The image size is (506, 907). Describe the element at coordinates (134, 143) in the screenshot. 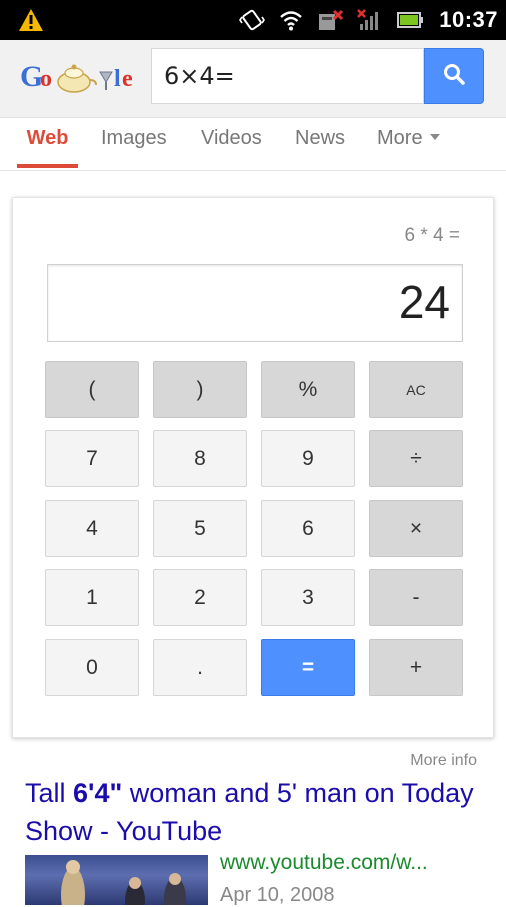

I see `tab-images: Images` at that location.